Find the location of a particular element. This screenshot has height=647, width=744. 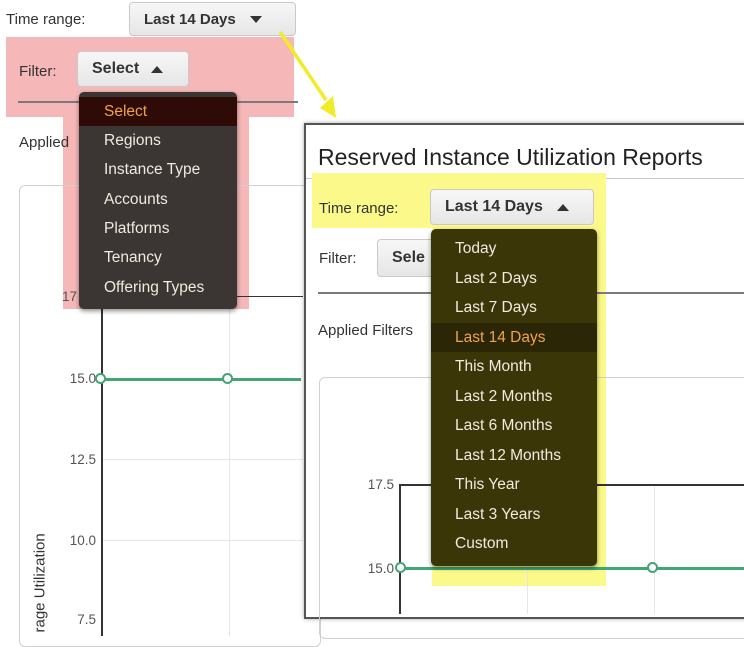

ytick-label: 10.0 is located at coordinates (82, 540).